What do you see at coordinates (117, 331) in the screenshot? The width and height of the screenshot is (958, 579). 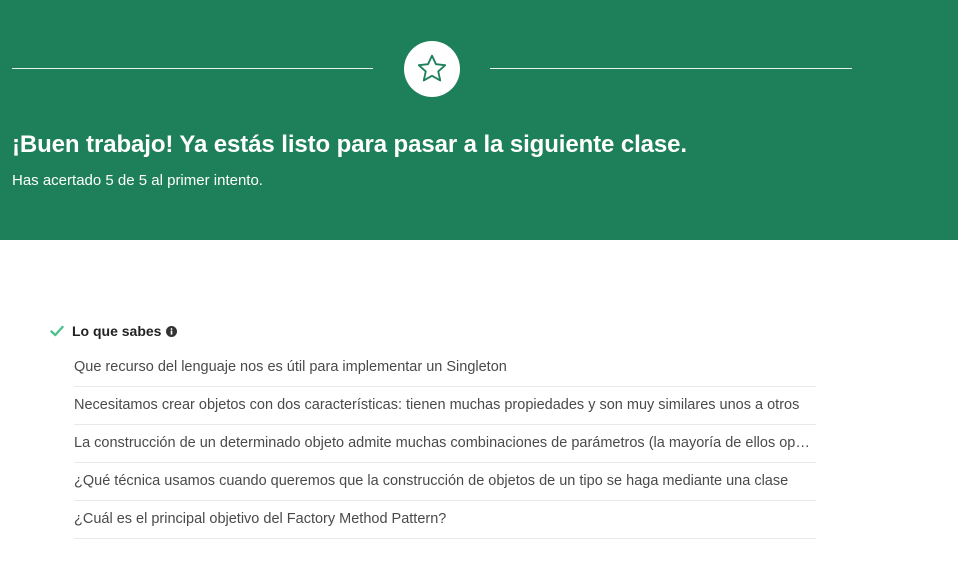 I see `section-title: Lo que sabes` at bounding box center [117, 331].